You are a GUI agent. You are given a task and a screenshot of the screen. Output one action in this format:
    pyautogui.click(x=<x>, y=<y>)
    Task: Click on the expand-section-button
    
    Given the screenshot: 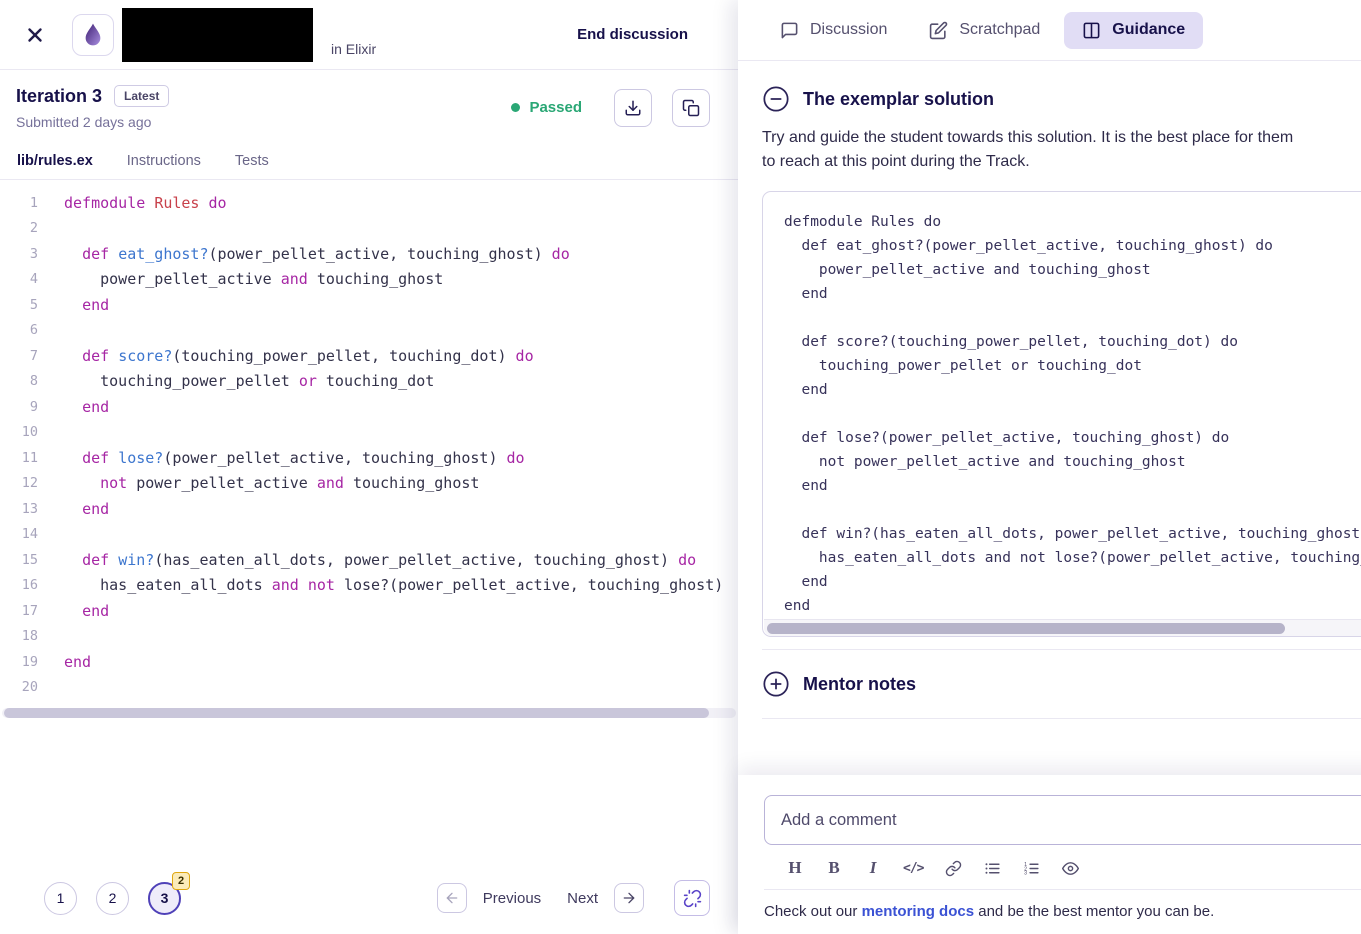 What is the action you would take?
    pyautogui.click(x=776, y=684)
    